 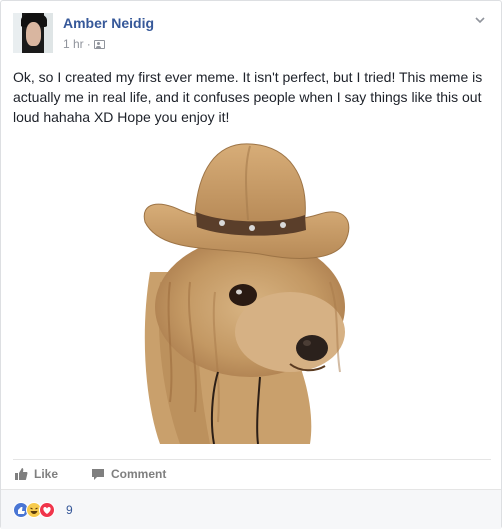 What do you see at coordinates (69, 510) in the screenshot?
I see `reaction-count: 9` at bounding box center [69, 510].